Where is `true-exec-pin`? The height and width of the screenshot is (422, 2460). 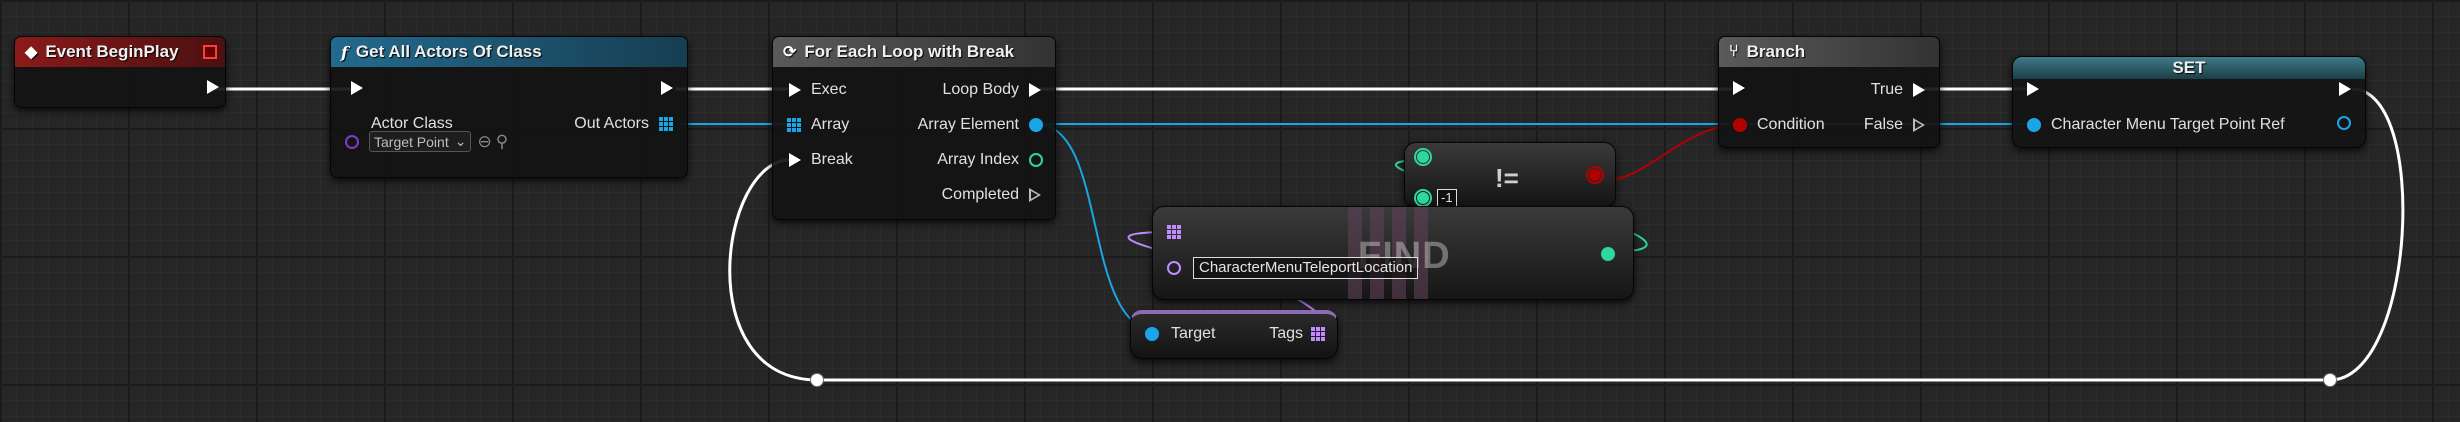
true-exec-pin is located at coordinates (1919, 90).